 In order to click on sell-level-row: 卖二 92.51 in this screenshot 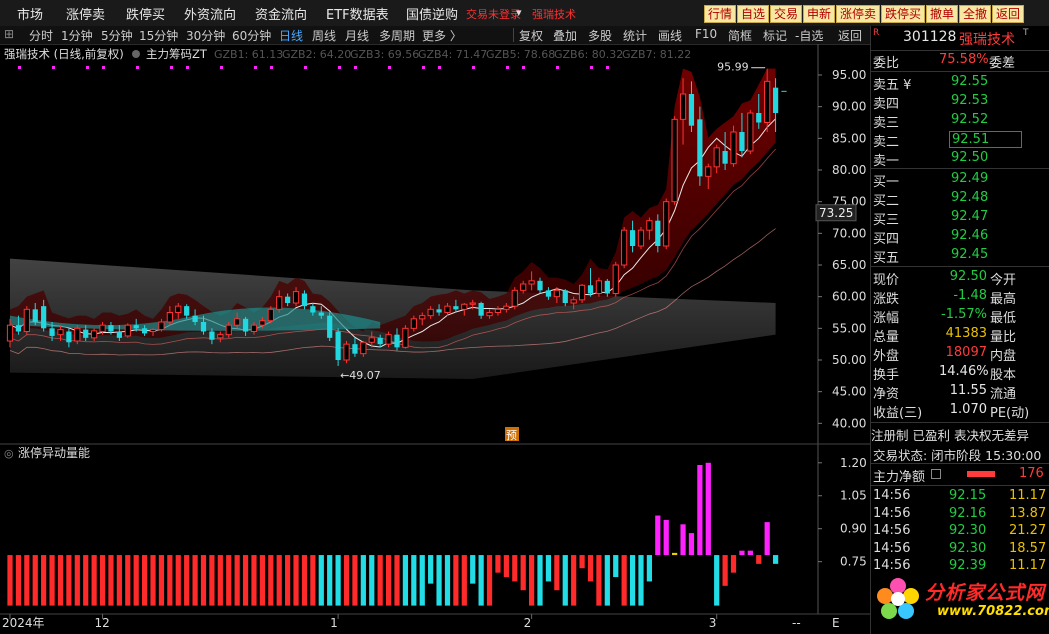, I will do `click(960, 140)`.